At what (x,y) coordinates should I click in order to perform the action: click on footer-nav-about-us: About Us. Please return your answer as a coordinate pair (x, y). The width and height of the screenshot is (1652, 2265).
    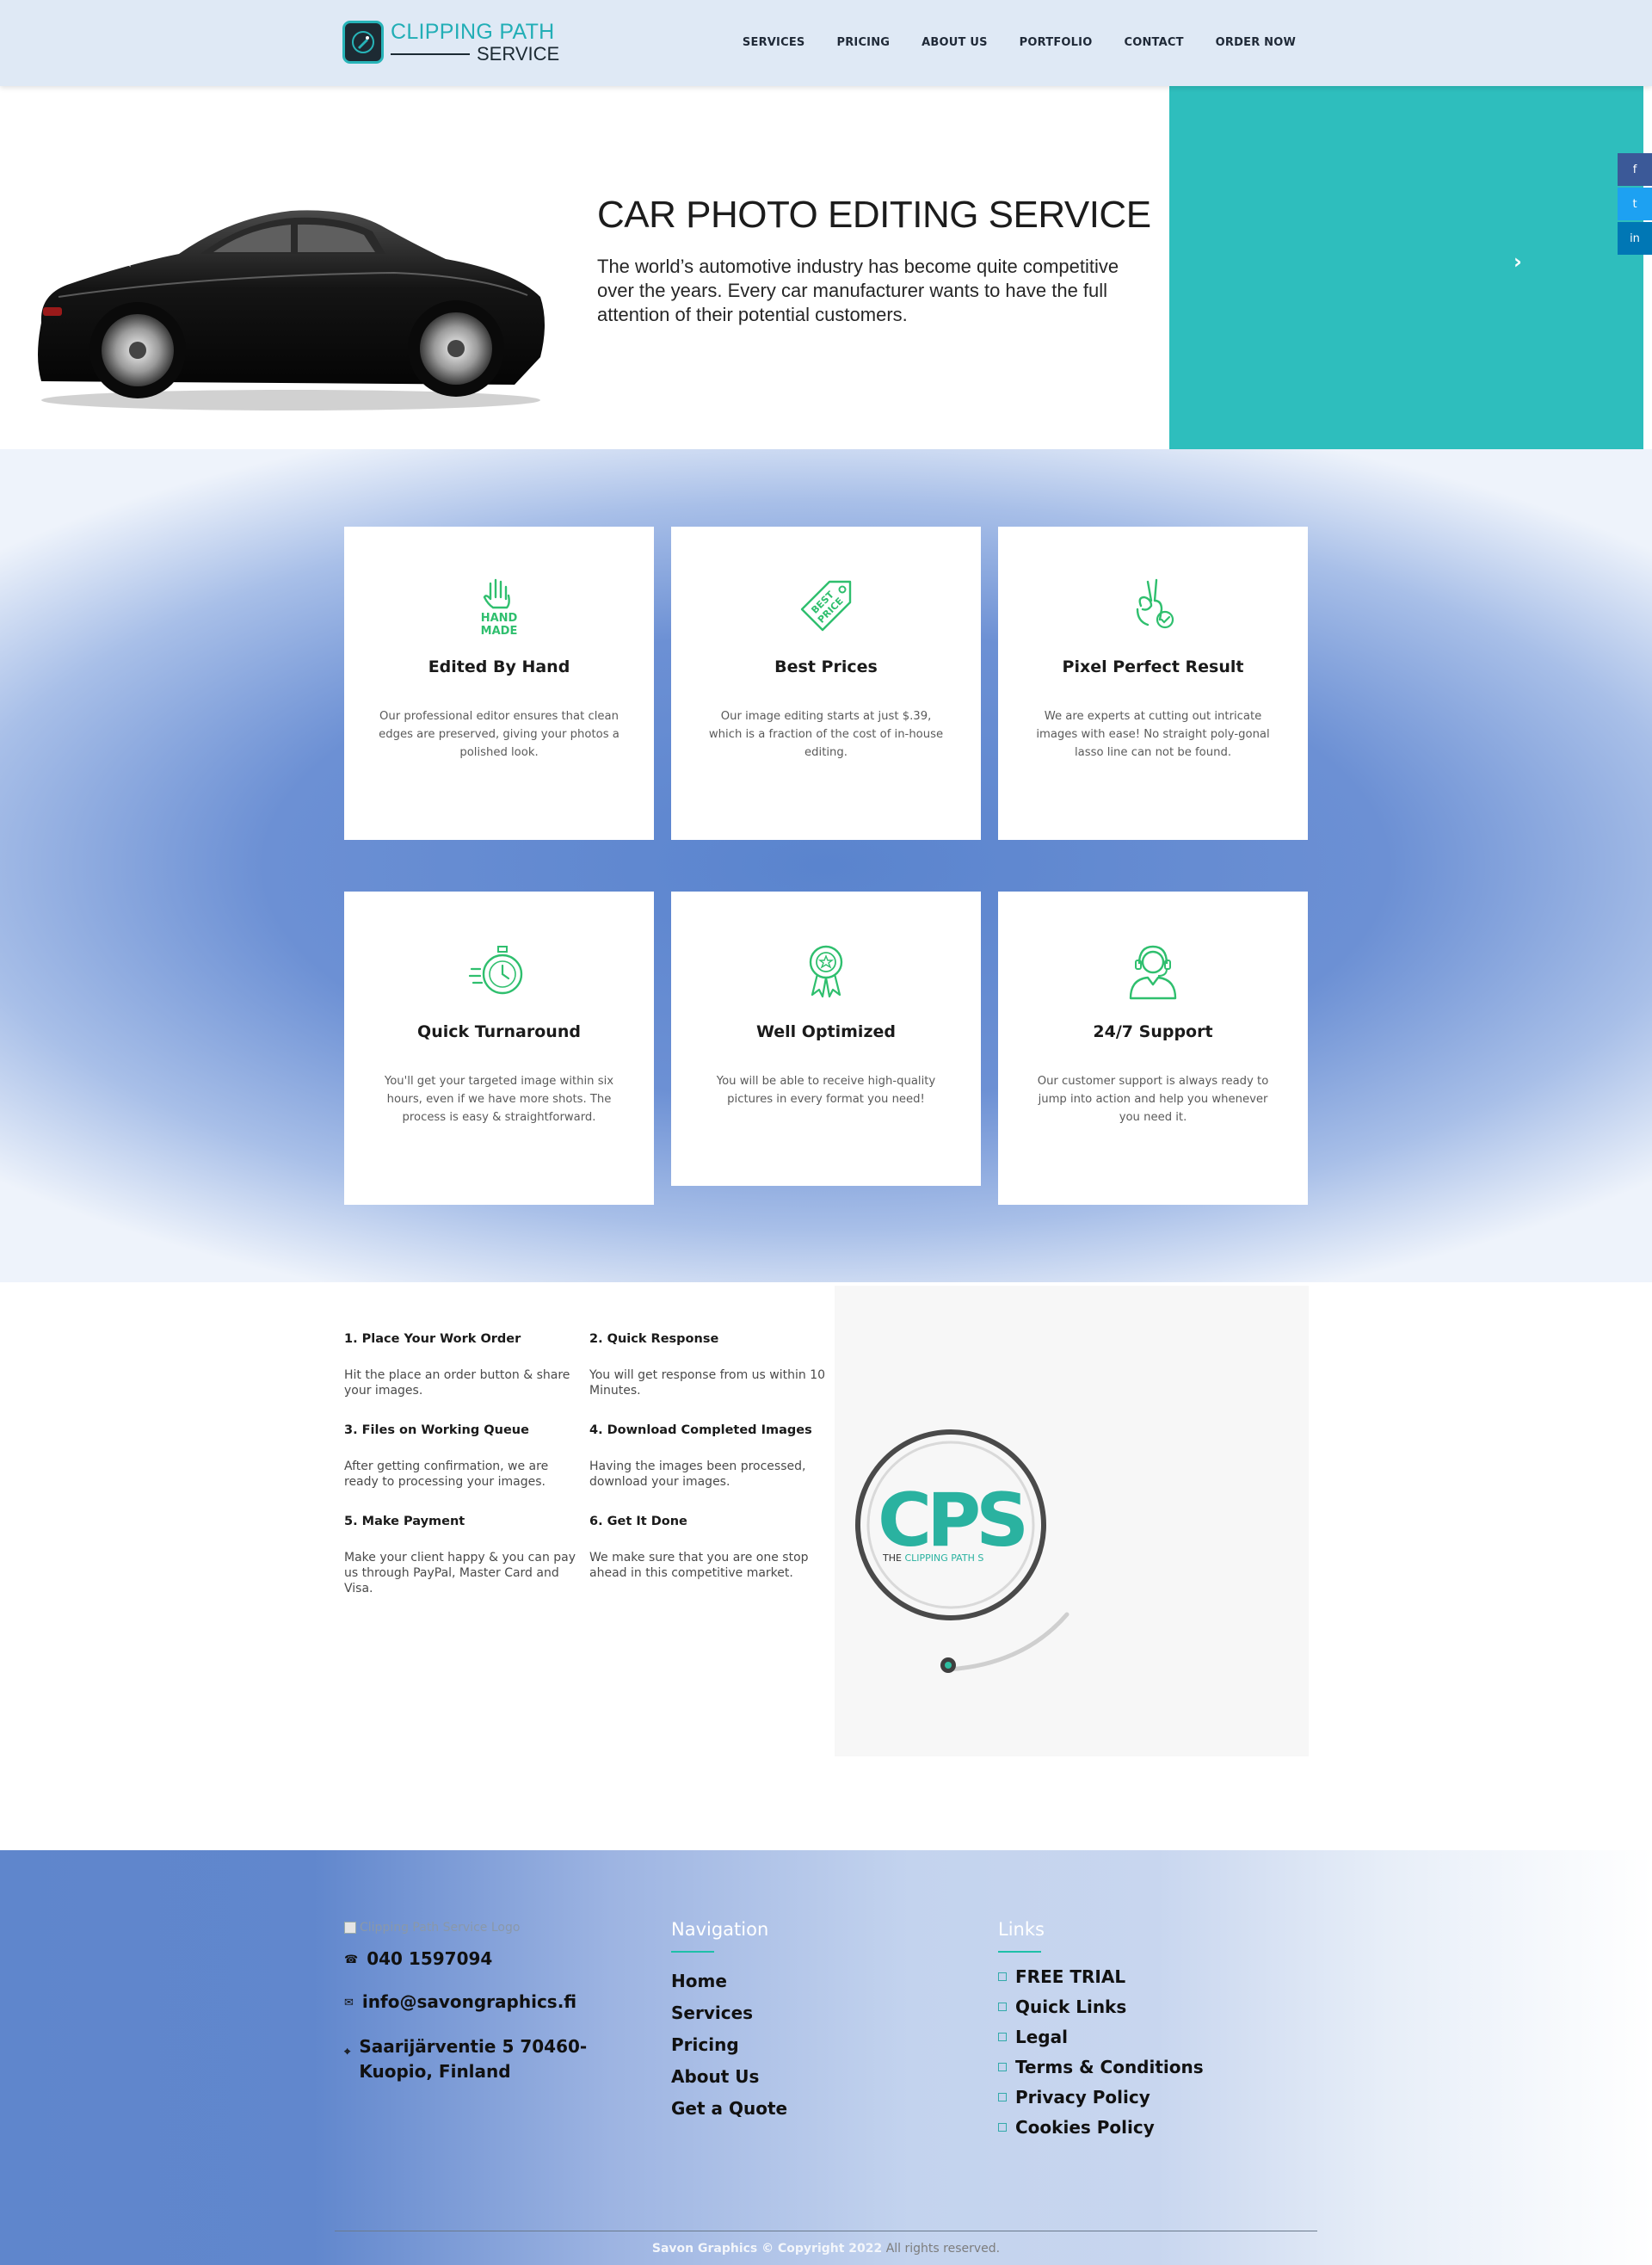
    Looking at the image, I should click on (715, 2076).